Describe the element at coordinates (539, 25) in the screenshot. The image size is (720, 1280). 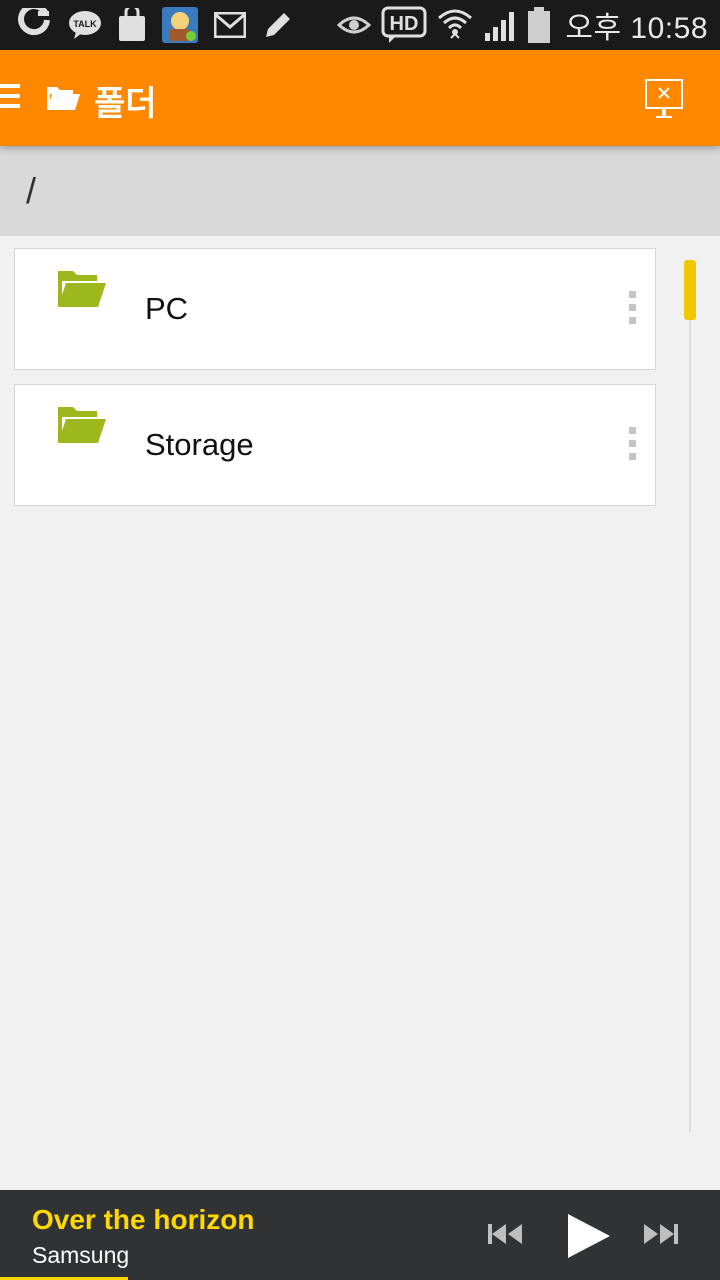
I see `battery-icon` at that location.